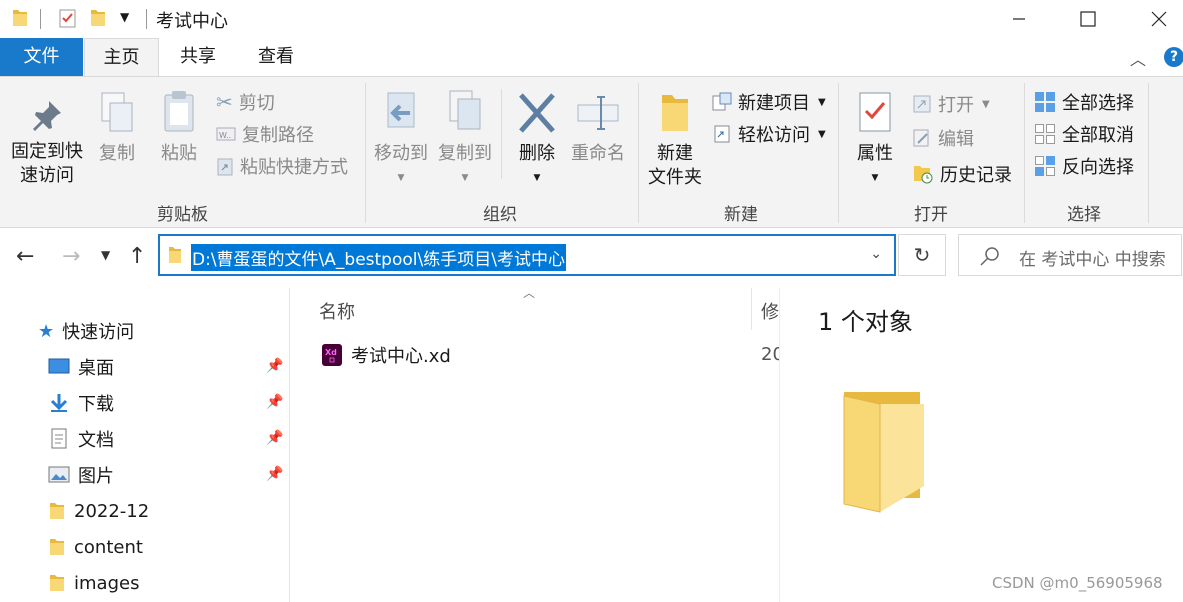 This screenshot has width=1183, height=602. Describe the element at coordinates (1084, 215) in the screenshot. I see `select-group-label: 选择` at that location.